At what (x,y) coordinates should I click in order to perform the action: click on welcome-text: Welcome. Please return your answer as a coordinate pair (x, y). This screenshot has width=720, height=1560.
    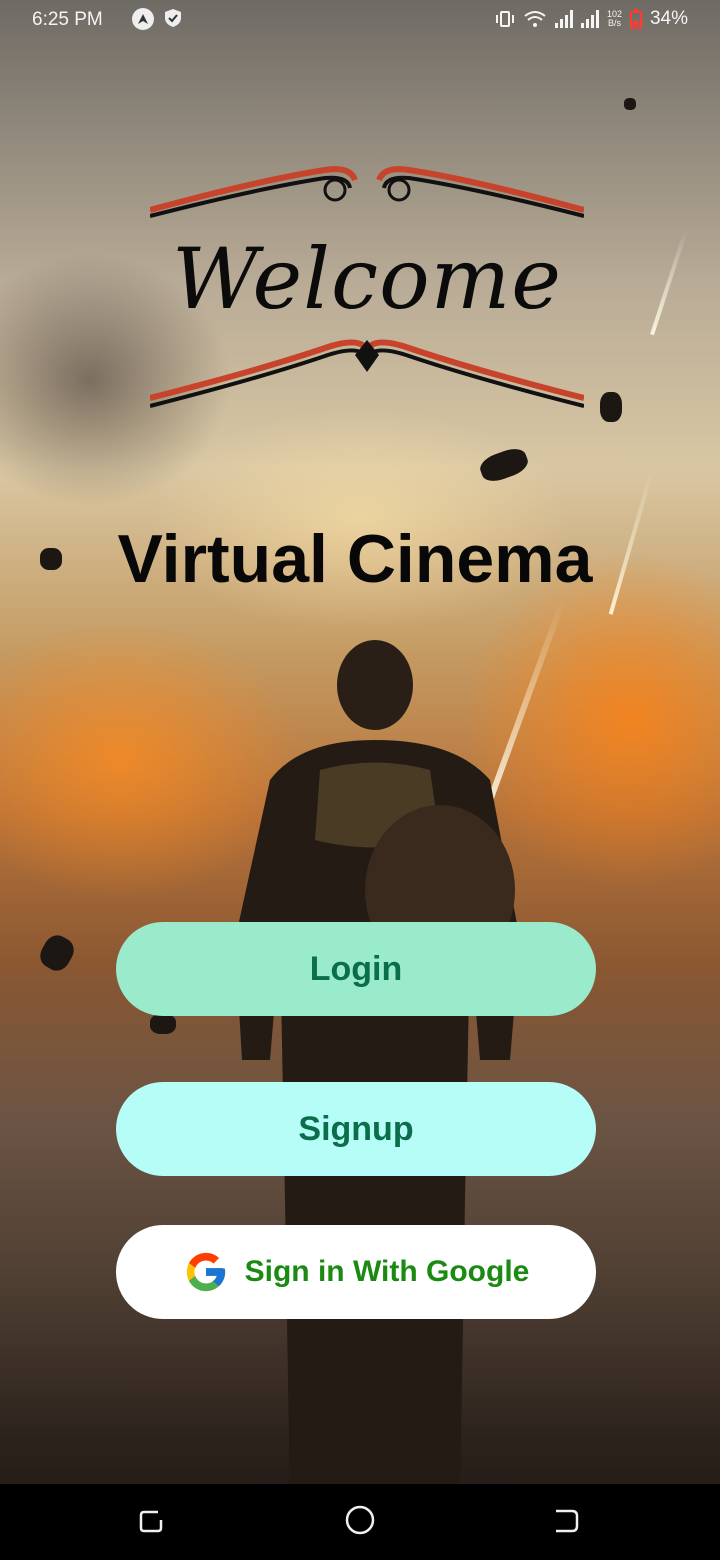
    Looking at the image, I should click on (367, 279).